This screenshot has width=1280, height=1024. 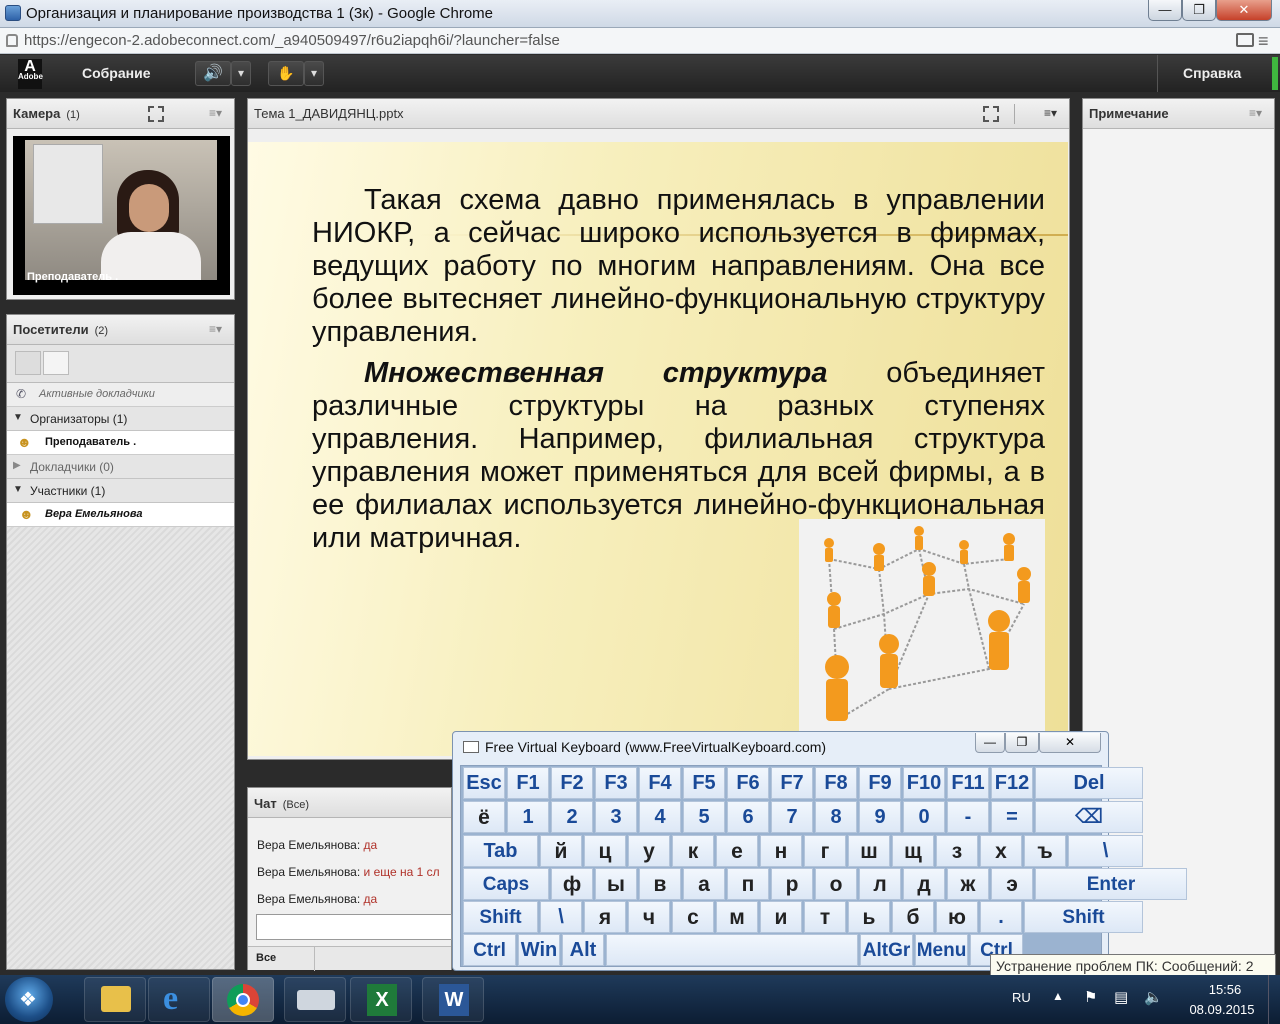 What do you see at coordinates (1083, 917) in the screenshot?
I see `key: Shift` at bounding box center [1083, 917].